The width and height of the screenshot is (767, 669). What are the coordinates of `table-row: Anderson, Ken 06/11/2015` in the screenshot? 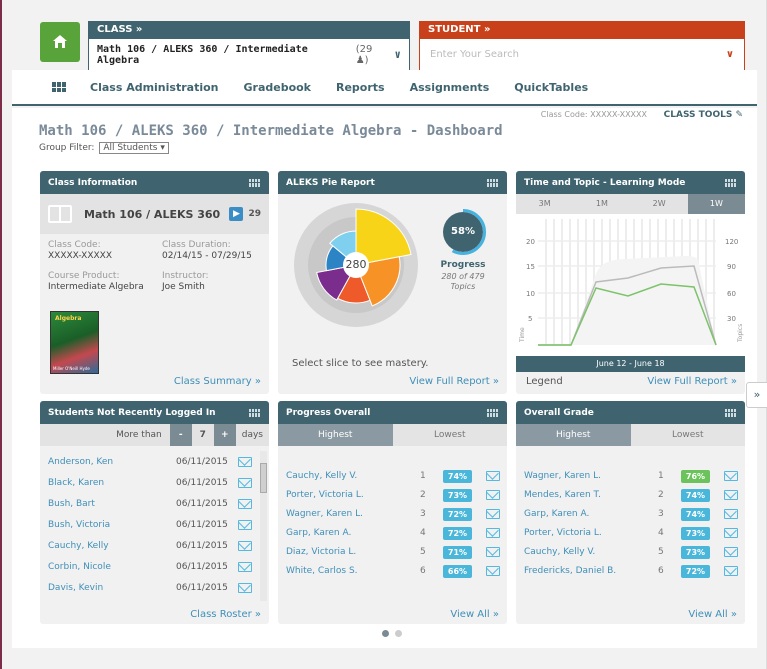 It's located at (154, 462).